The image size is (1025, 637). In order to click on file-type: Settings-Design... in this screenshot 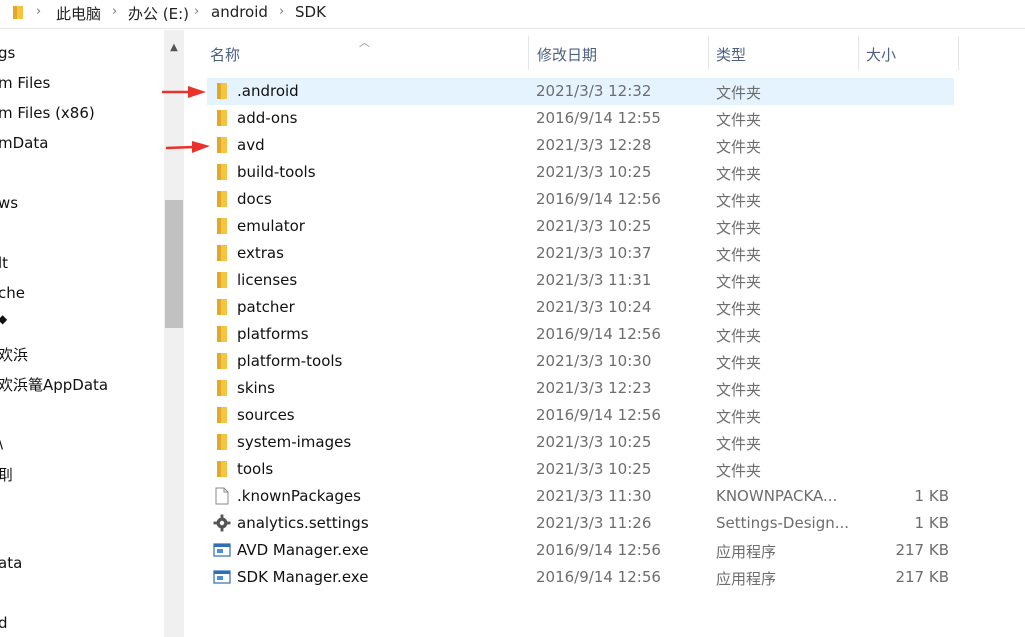, I will do `click(783, 523)`.